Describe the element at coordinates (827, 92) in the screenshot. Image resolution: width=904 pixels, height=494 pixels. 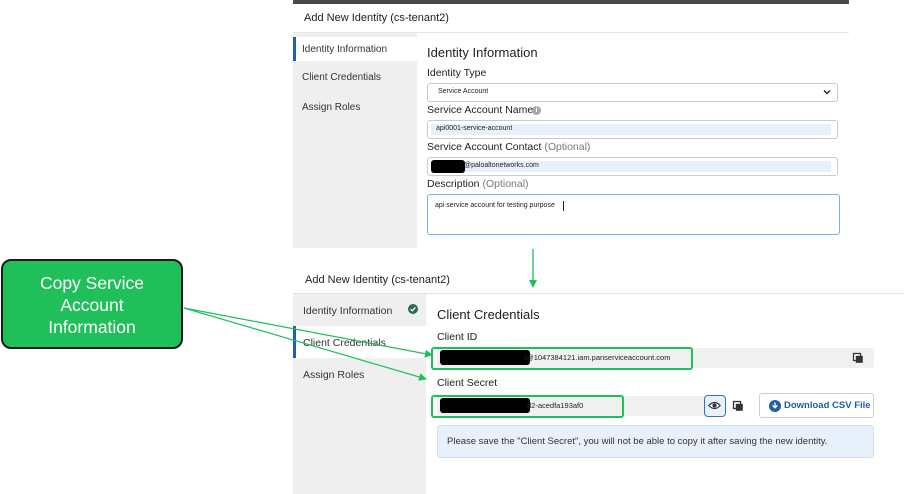
I see `chevron-down-icon` at that location.